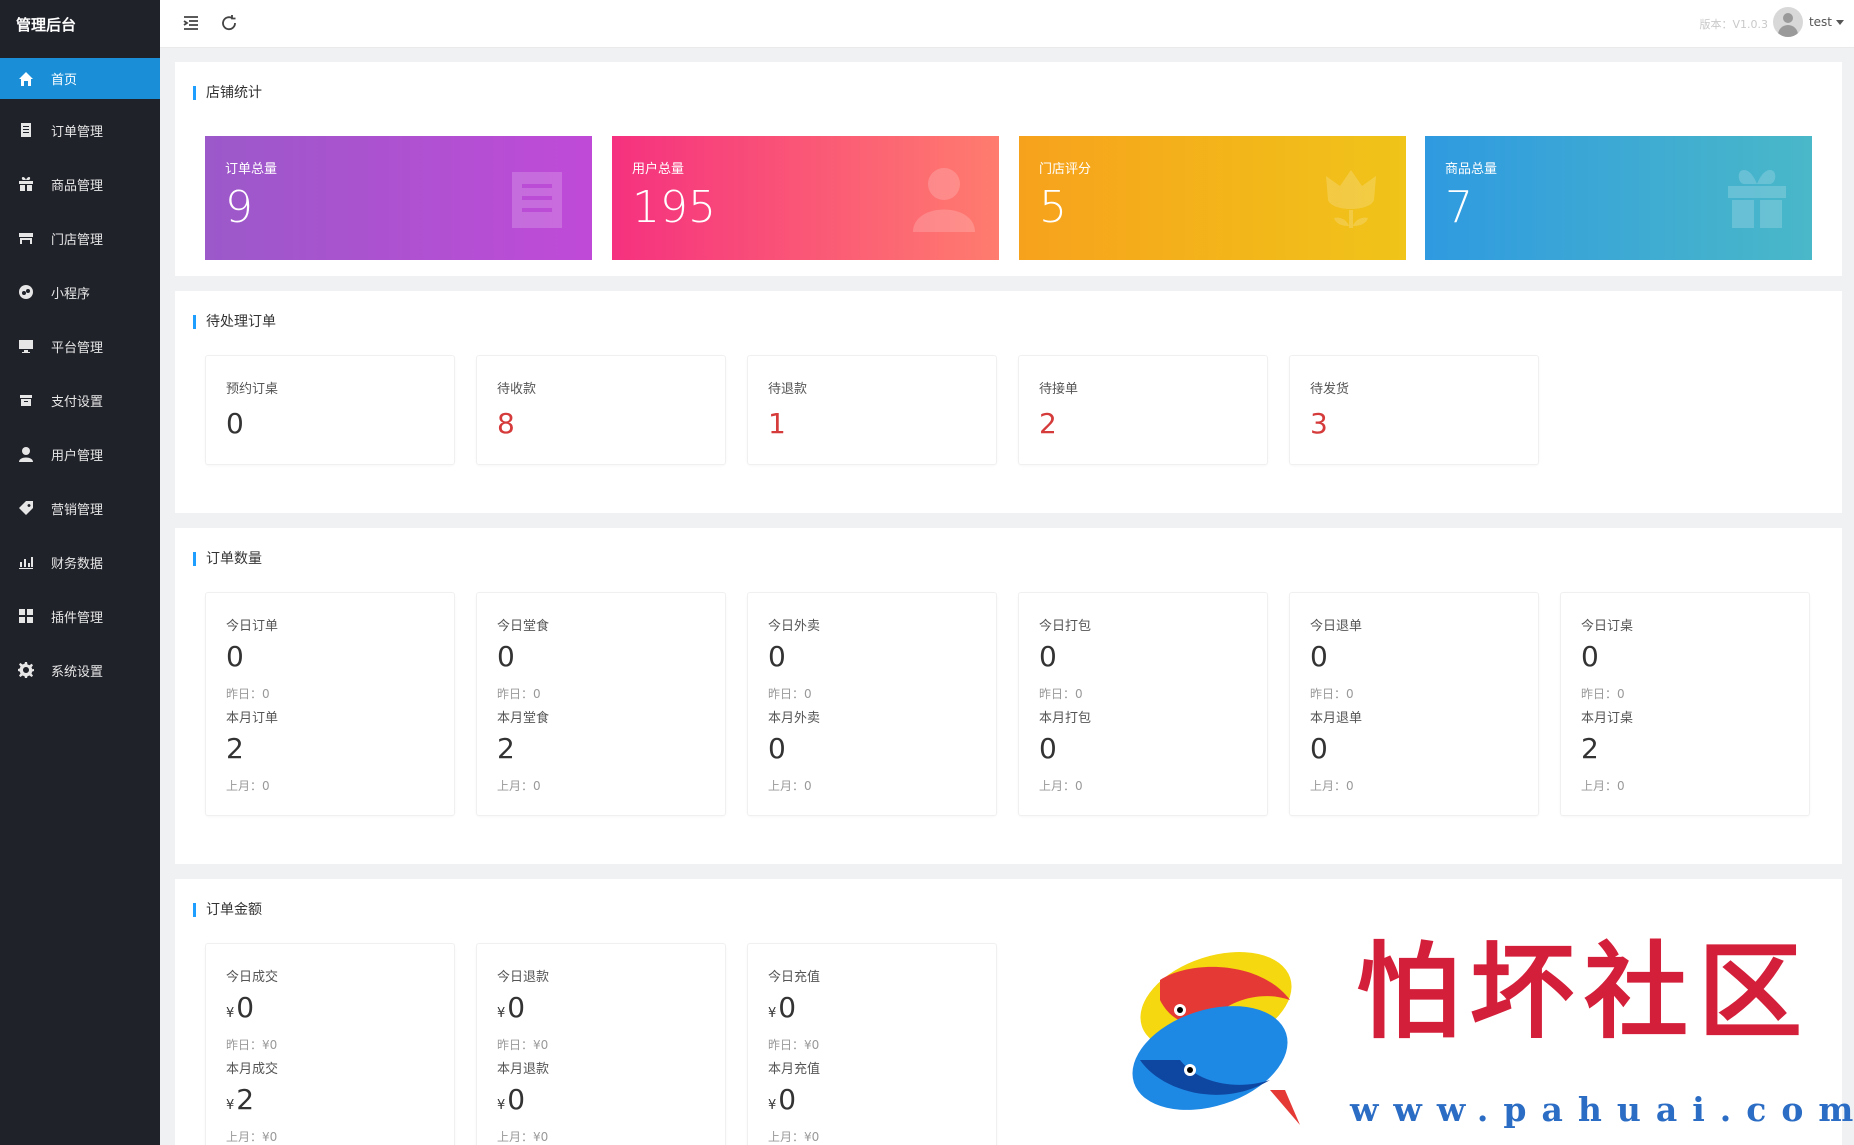 This screenshot has height=1145, width=1854. What do you see at coordinates (1618, 198) in the screenshot?
I see `stat-card-goods: 商品总量 7` at bounding box center [1618, 198].